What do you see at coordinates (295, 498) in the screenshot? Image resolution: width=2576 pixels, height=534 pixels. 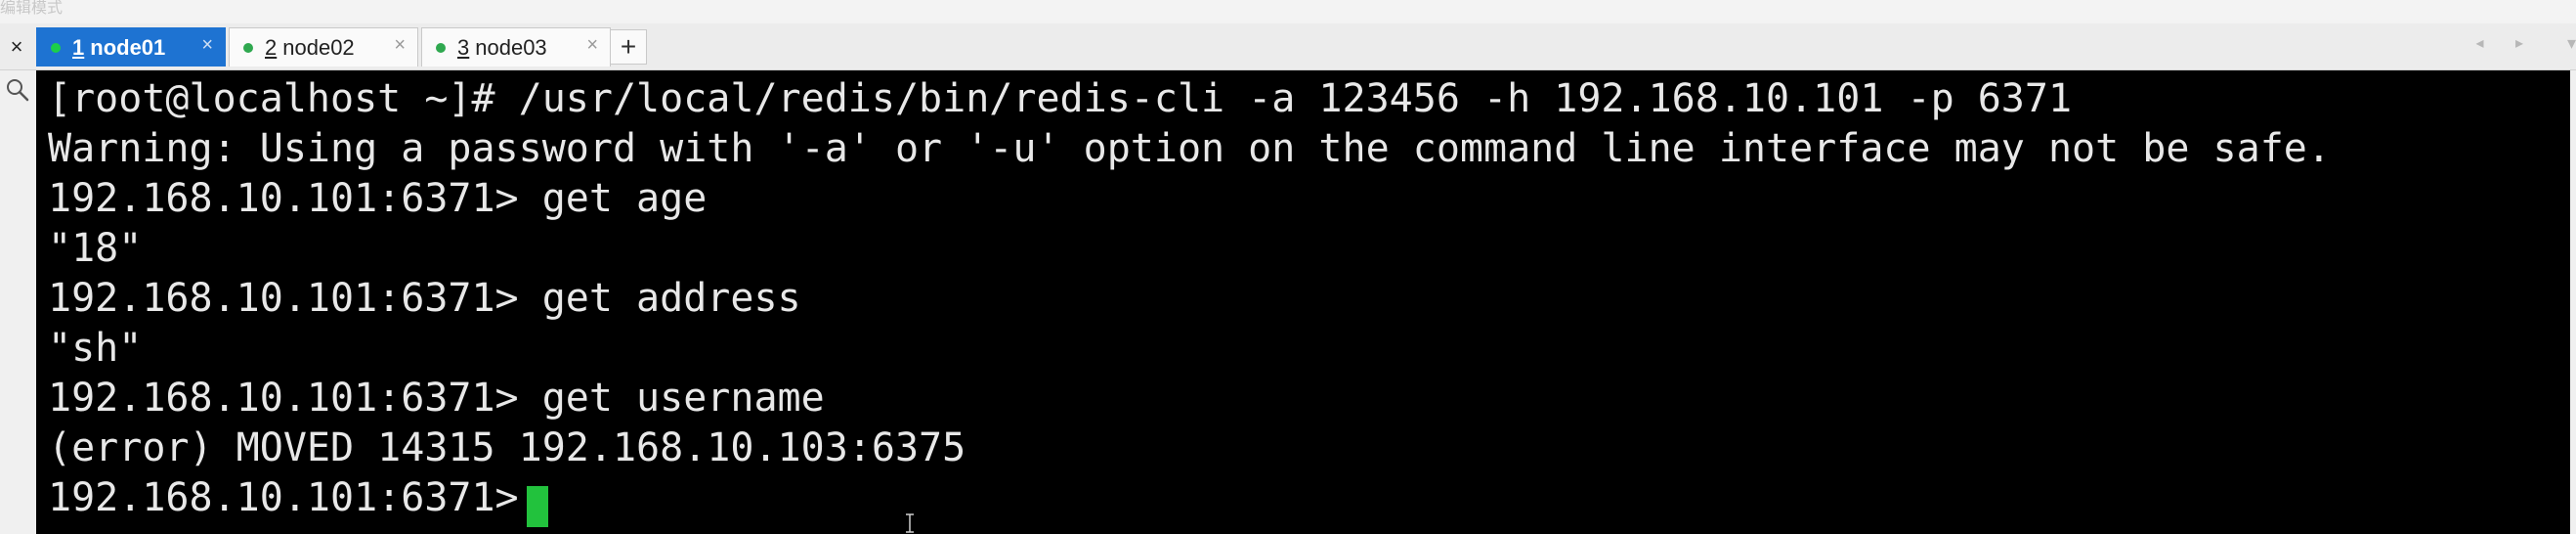 I see `terminal-prompt: 192.168.10.101:6371>` at bounding box center [295, 498].